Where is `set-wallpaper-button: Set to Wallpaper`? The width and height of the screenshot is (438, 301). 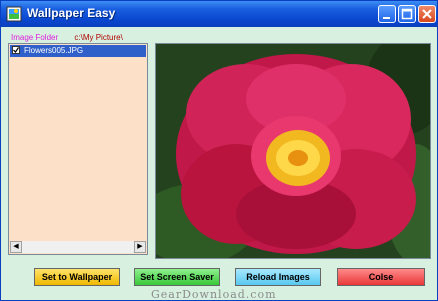 set-wallpaper-button: Set to Wallpaper is located at coordinates (77, 277).